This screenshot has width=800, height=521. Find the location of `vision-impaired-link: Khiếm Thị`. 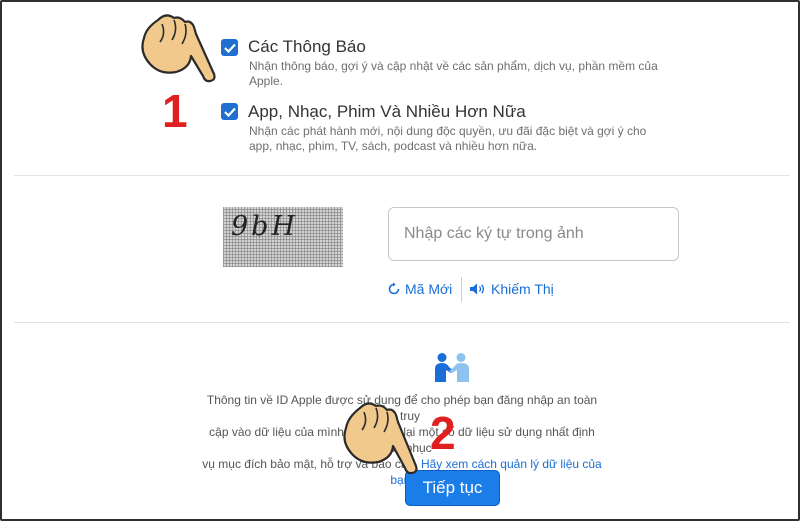

vision-impaired-link: Khiếm Thị is located at coordinates (511, 289).